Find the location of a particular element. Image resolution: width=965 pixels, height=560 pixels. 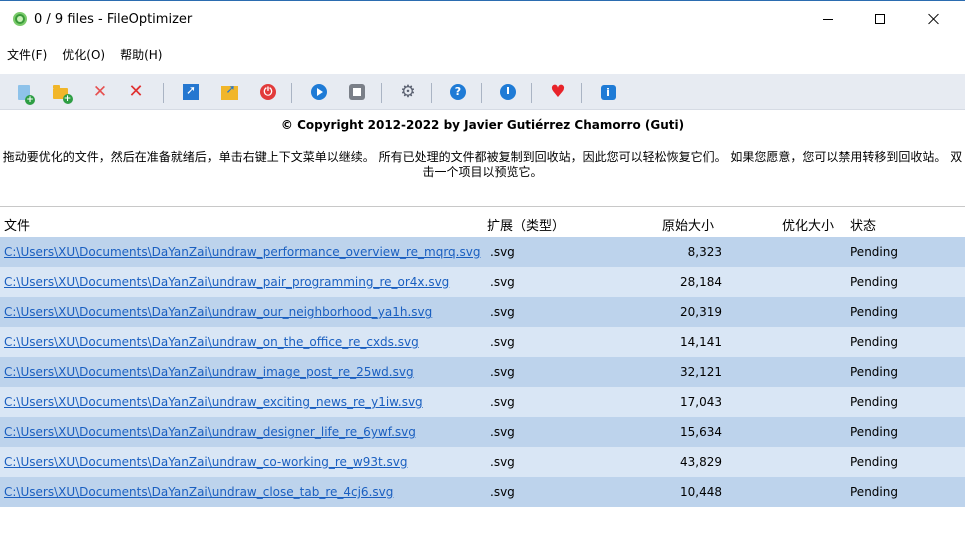

check-updates-button is located at coordinates (508, 92).